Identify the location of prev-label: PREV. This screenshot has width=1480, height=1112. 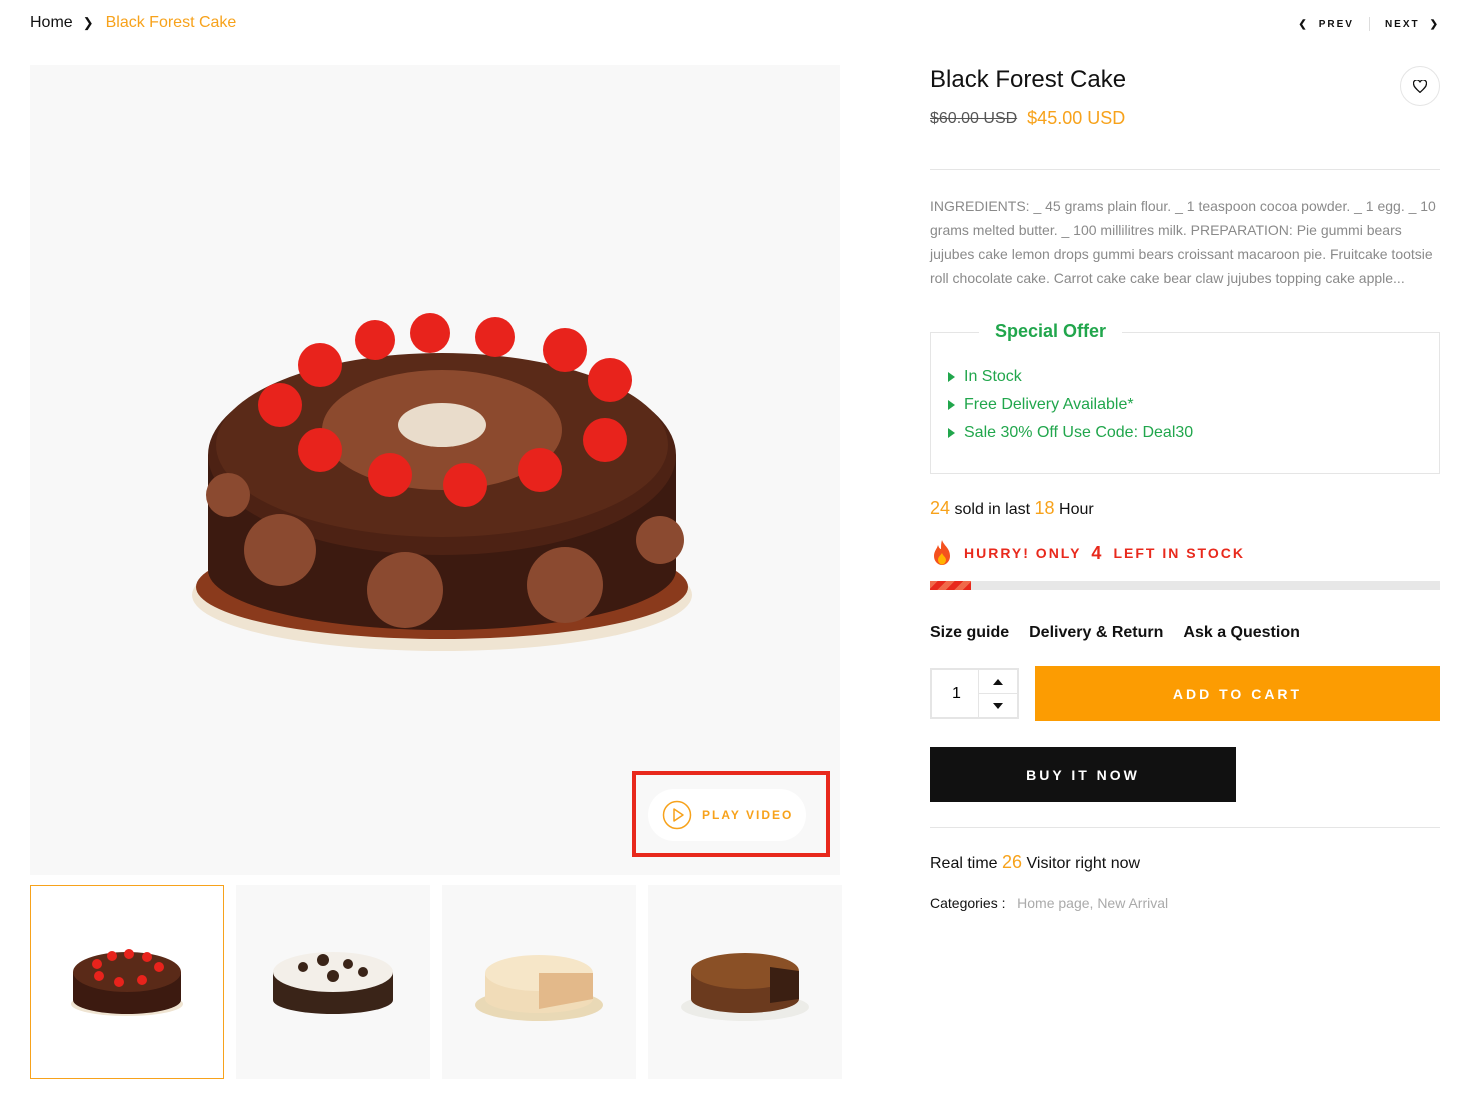
(1336, 24).